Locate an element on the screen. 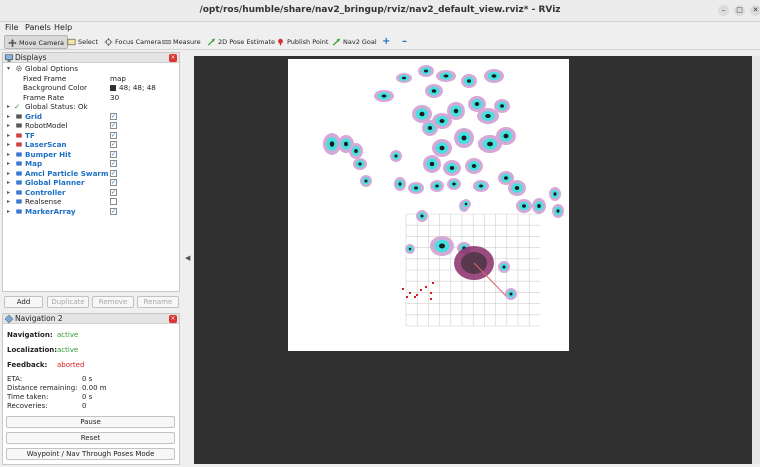 The image size is (760, 467). menu-file: File is located at coordinates (11, 27).